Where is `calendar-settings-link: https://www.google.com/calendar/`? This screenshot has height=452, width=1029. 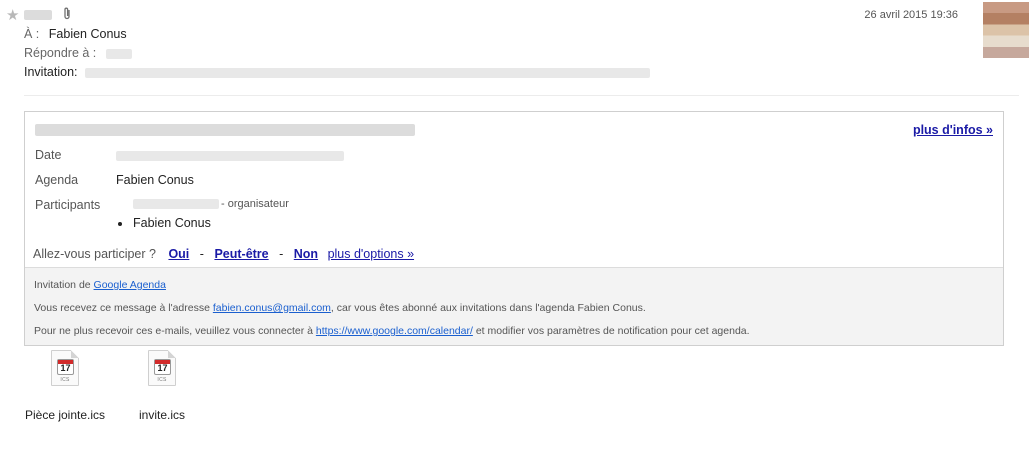 calendar-settings-link: https://www.google.com/calendar/ is located at coordinates (394, 331).